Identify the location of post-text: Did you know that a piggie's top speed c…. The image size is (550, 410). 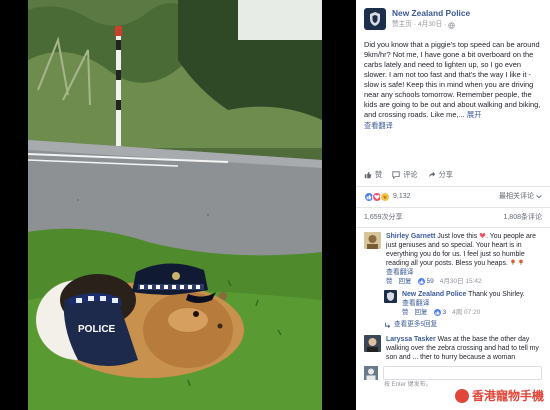
(452, 80).